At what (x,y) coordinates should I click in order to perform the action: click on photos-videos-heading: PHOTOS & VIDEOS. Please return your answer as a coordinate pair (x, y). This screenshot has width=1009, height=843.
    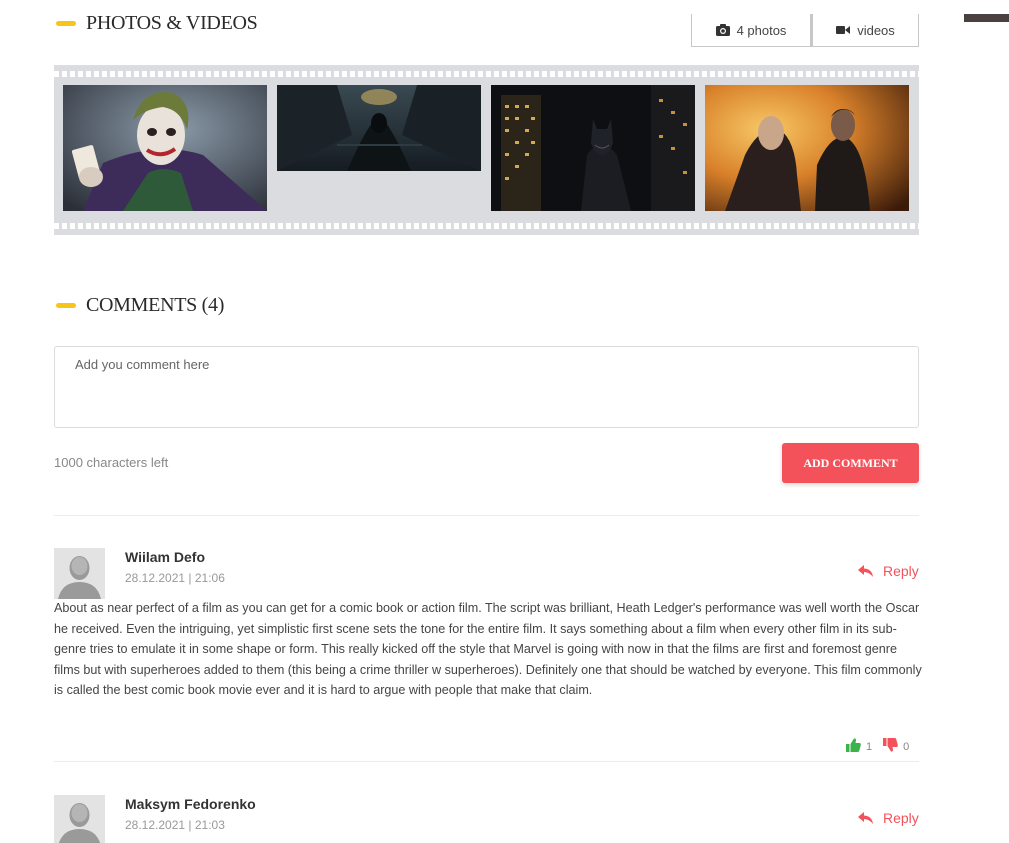
    Looking at the image, I should click on (157, 23).